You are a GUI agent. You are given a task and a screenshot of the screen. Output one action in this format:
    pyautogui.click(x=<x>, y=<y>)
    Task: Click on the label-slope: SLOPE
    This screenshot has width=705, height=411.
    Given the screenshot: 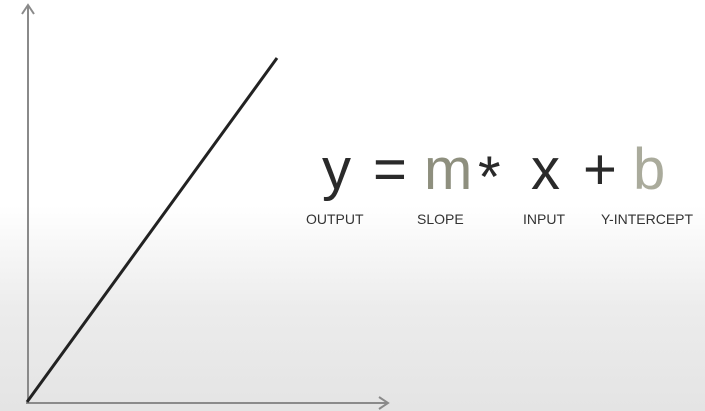 What is the action you would take?
    pyautogui.click(x=440, y=219)
    